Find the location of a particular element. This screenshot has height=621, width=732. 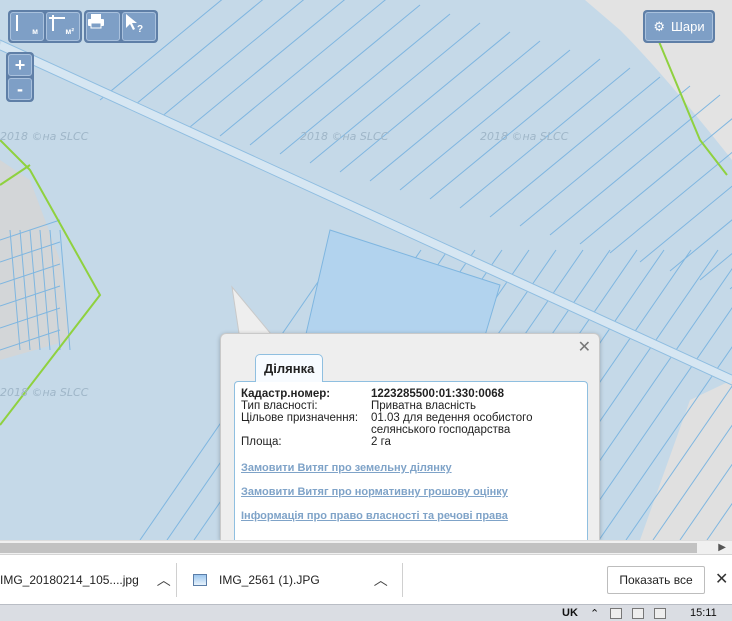

measure-area-button: м² is located at coordinates (63, 26).